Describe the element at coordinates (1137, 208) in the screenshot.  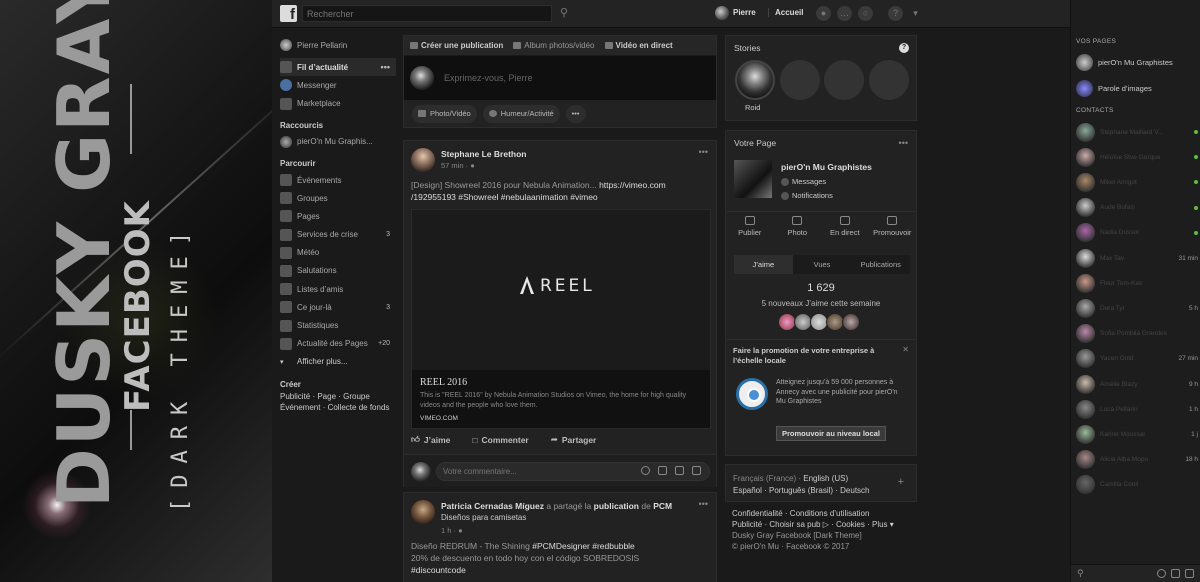
I see `contact-item: Aude Bufais` at that location.